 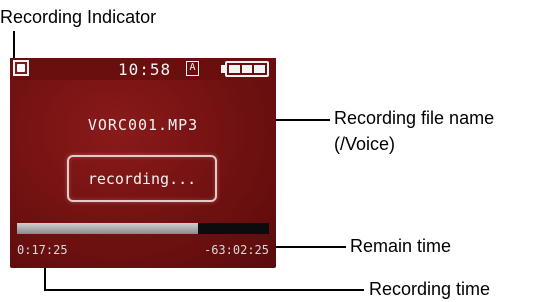 I want to click on status-bar: 10:58 A, so click(x=143, y=69).